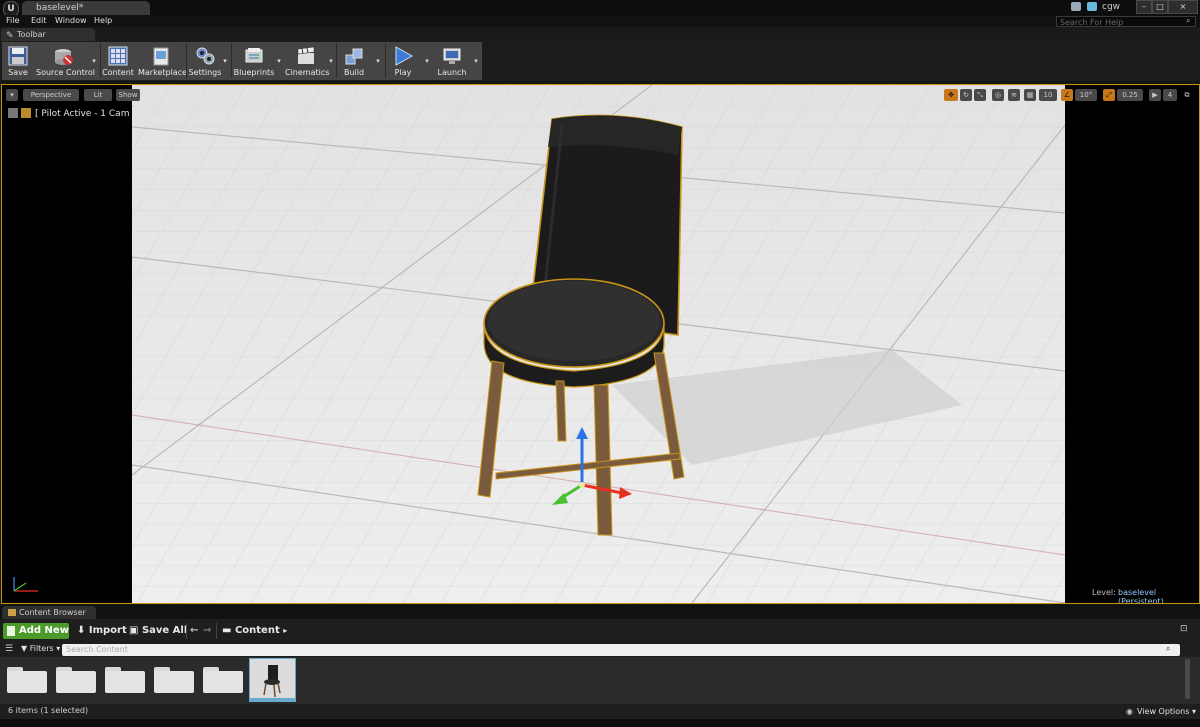 Image resolution: width=1200 pixels, height=727 pixels. What do you see at coordinates (1187, 95) in the screenshot?
I see `maximize-viewport-icon: ⧉` at bounding box center [1187, 95].